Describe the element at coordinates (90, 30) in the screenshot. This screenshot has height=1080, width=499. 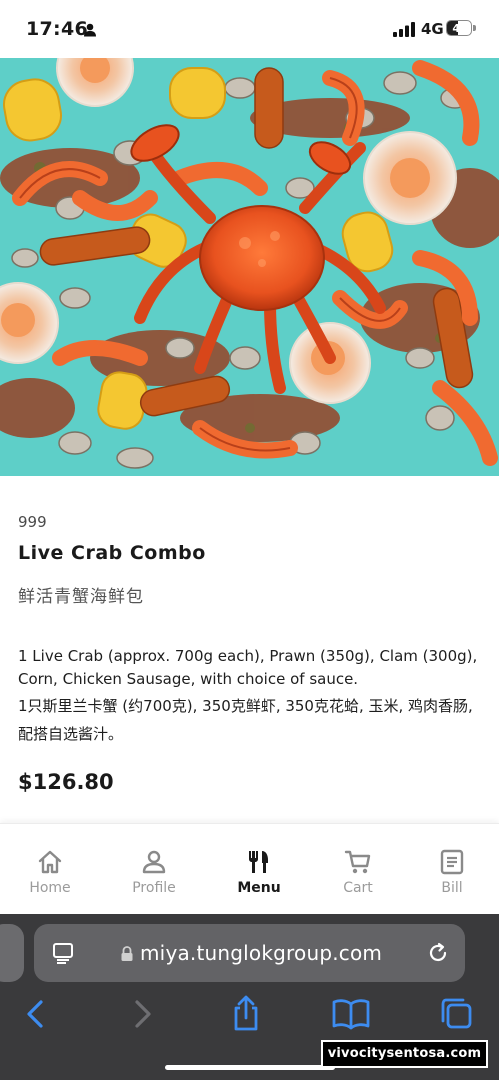
I see `person-icon` at that location.